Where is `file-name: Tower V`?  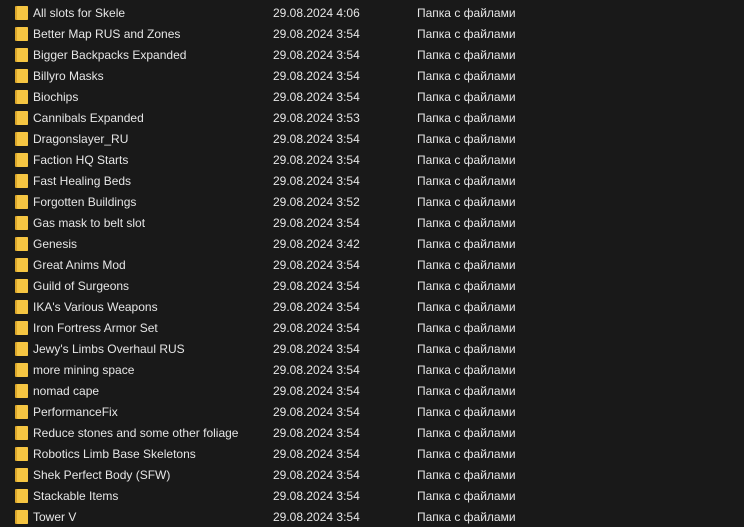
file-name: Tower V is located at coordinates (55, 517).